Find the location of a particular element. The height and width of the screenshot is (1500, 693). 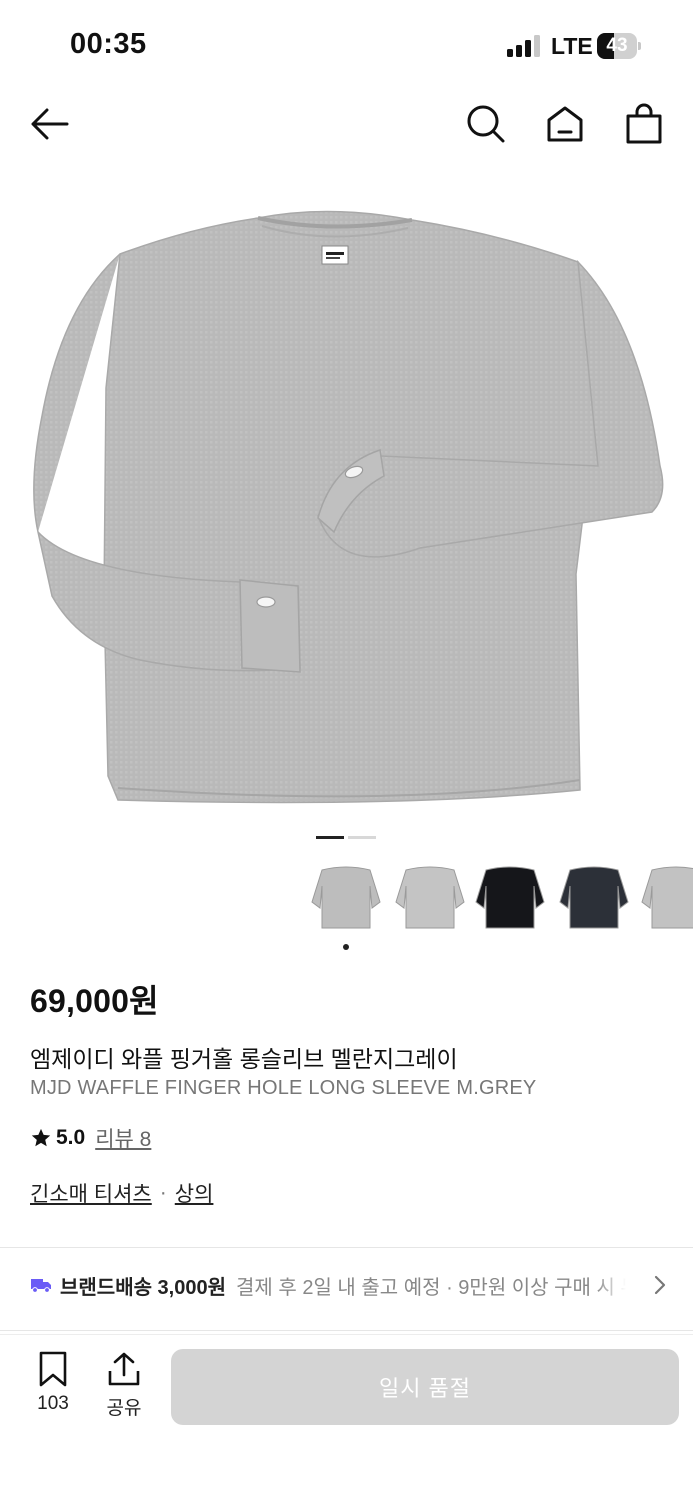

category-breadcrumb: 긴소매 티셔츠 · 상의 is located at coordinates (121, 1193).